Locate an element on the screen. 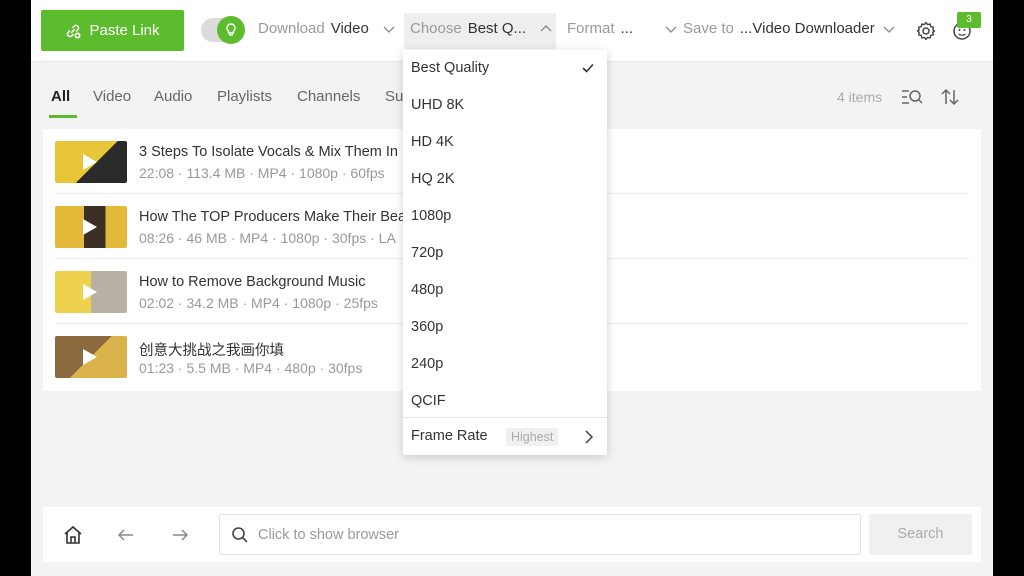  tab-playlists: Playlists is located at coordinates (244, 96).